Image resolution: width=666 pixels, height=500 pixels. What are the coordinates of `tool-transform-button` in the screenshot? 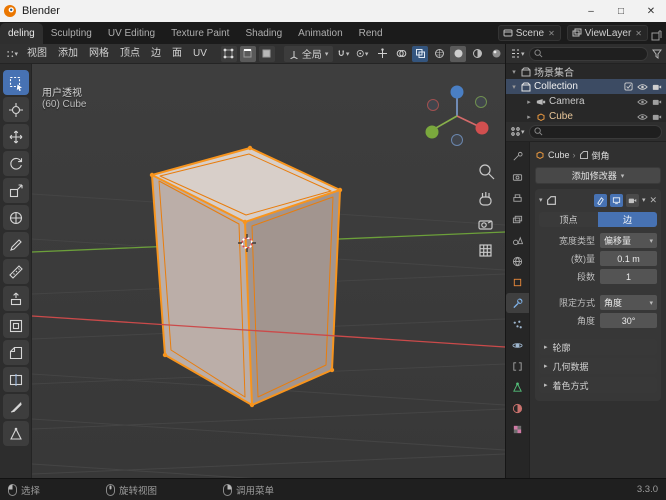 It's located at (16, 217).